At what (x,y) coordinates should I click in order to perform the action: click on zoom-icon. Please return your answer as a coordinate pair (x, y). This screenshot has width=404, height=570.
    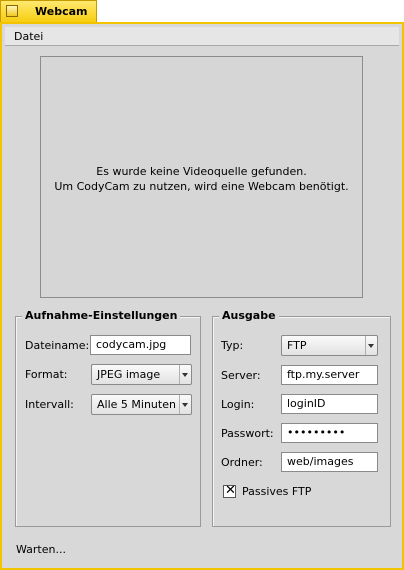
    Looking at the image, I should click on (12, 11).